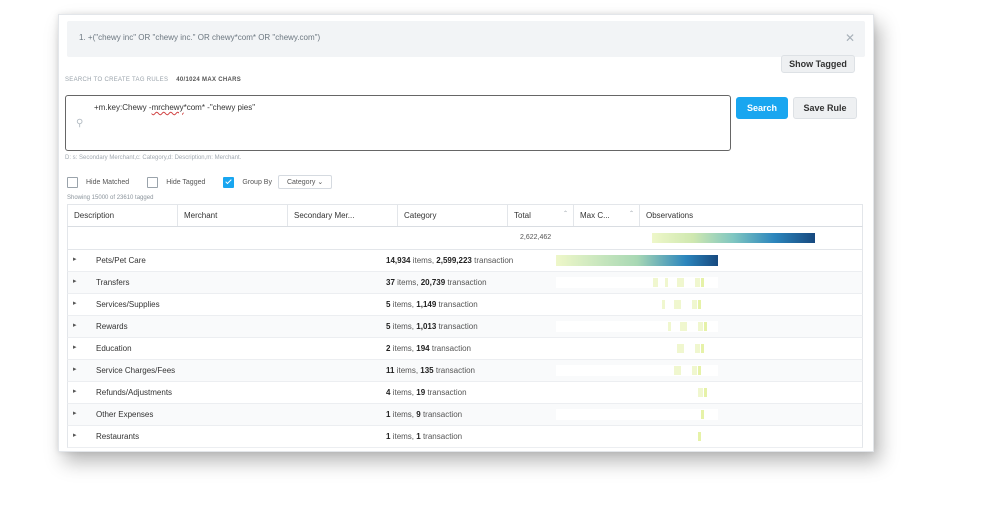 The image size is (1000, 525). Describe the element at coordinates (247, 182) in the screenshot. I see `group-by-option: Group By` at that location.